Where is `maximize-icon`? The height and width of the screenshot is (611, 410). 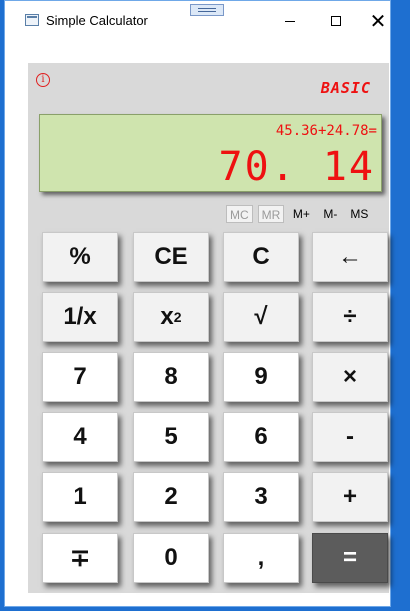 maximize-icon is located at coordinates (336, 21).